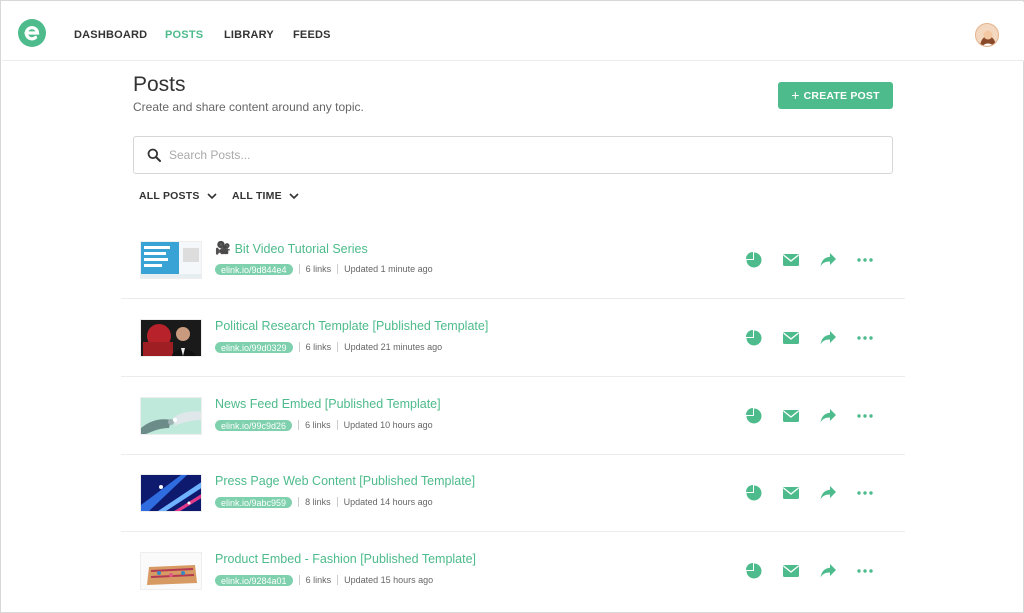 Image resolution: width=1024 pixels, height=613 pixels. I want to click on post-short-link: elink.io/9d844e4, so click(254, 269).